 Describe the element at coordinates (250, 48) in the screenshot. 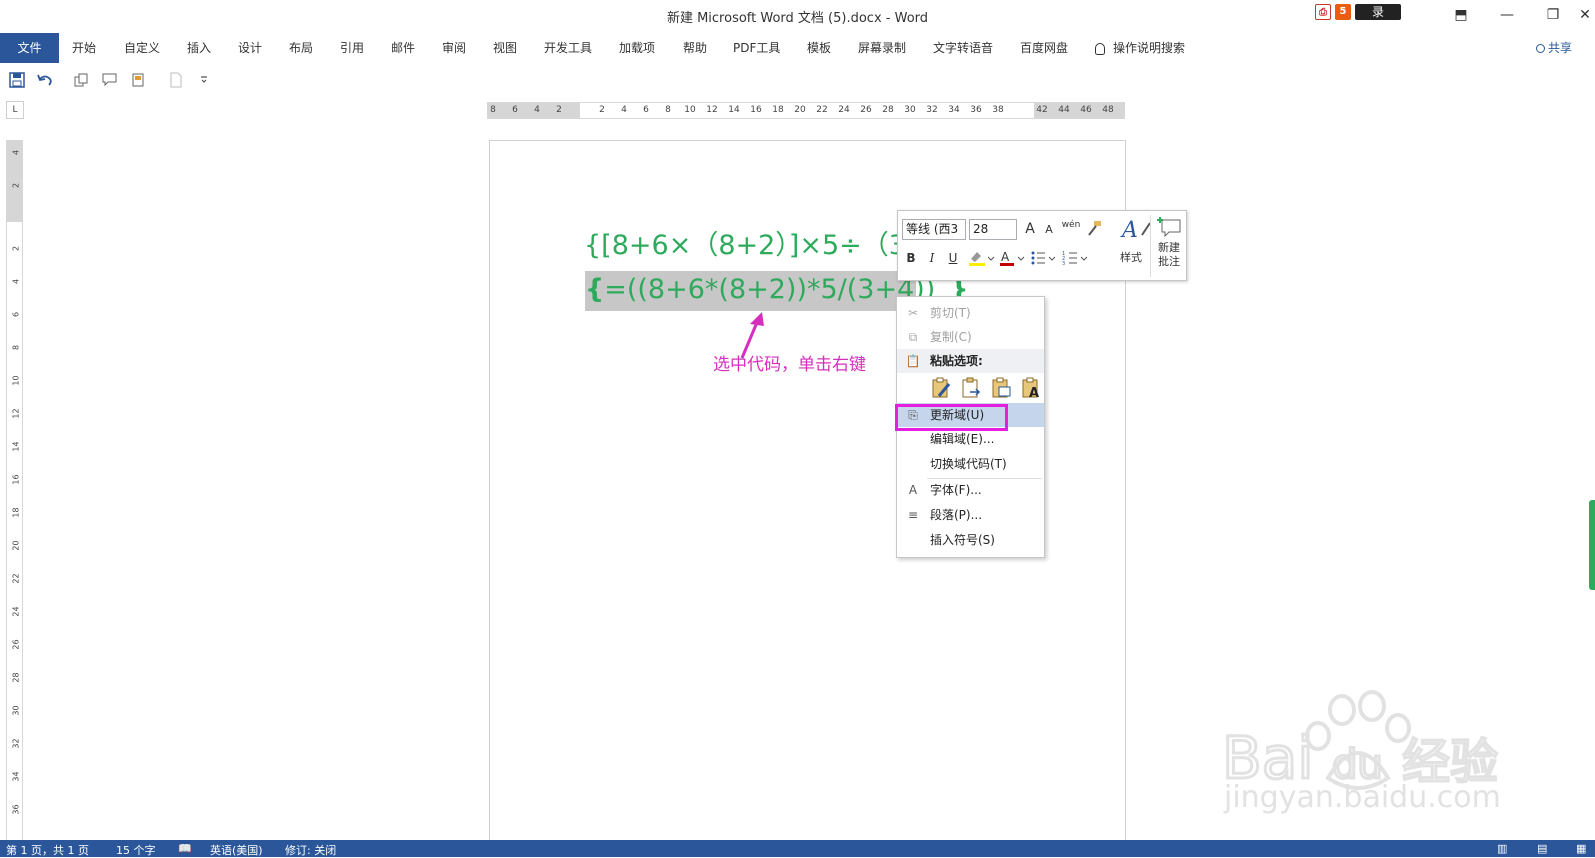

I see `tab-design: 设计` at that location.